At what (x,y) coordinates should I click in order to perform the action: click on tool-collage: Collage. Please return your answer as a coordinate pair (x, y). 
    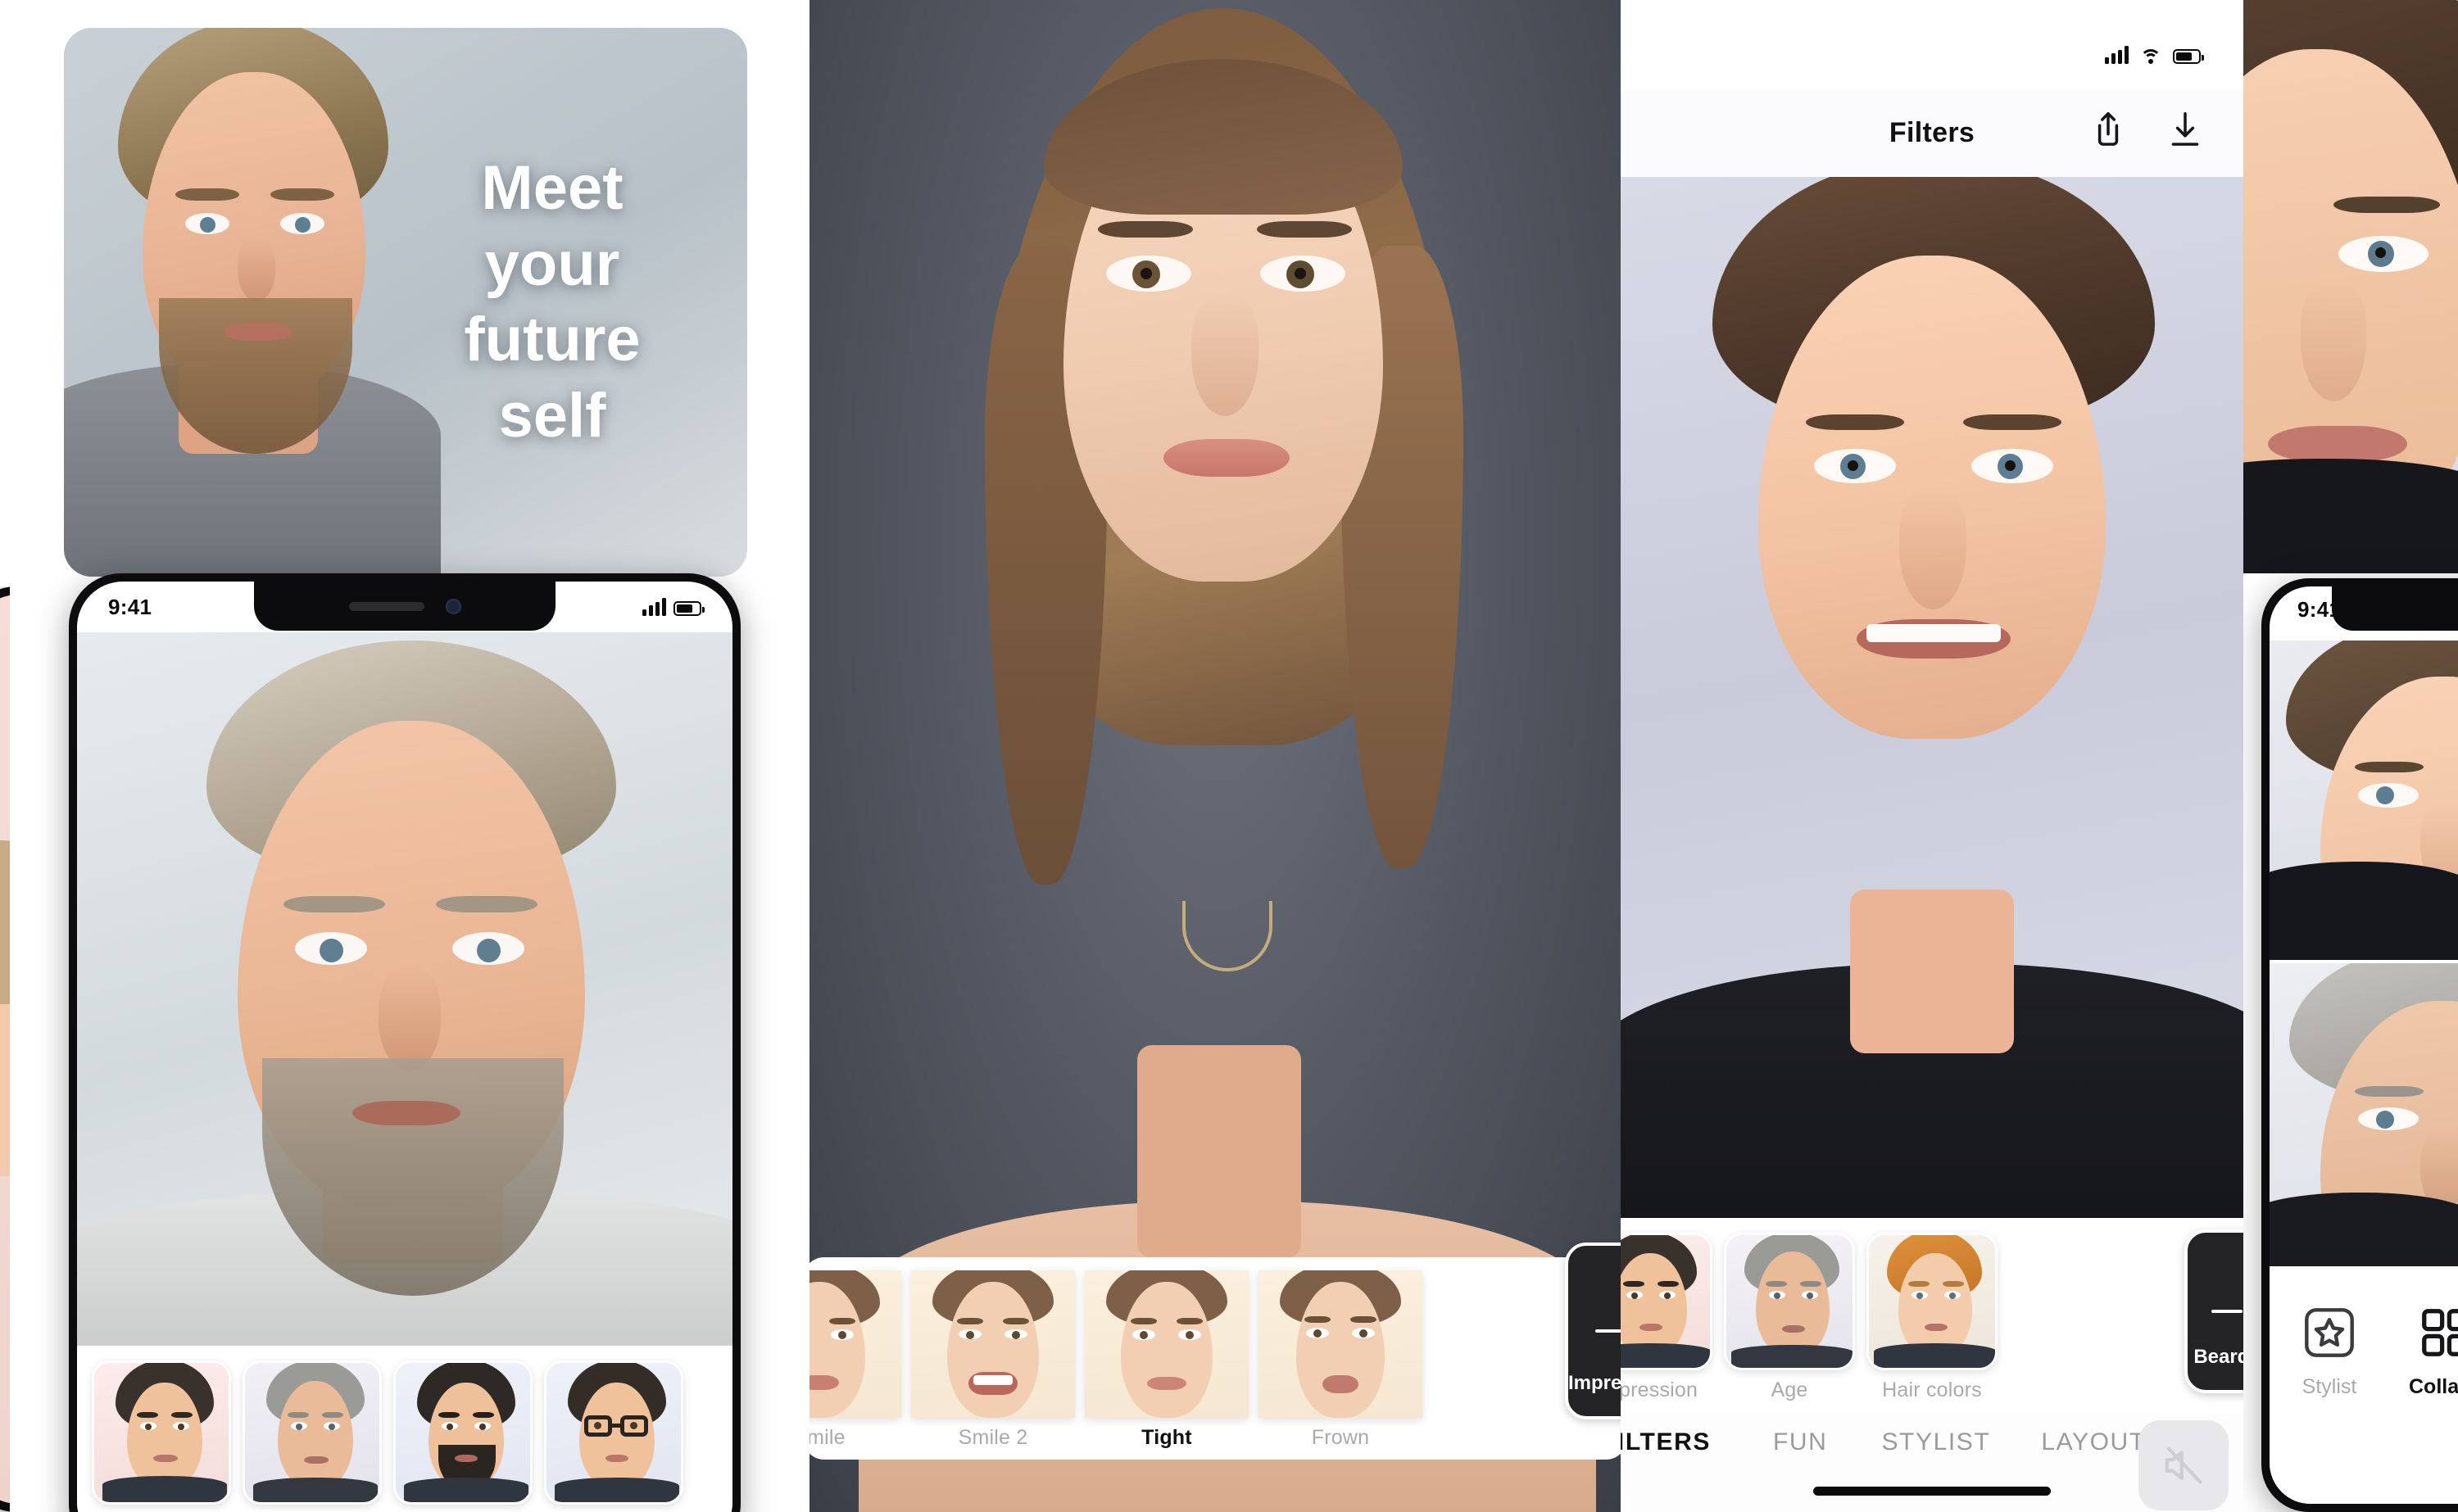
    Looking at the image, I should click on (2433, 1351).